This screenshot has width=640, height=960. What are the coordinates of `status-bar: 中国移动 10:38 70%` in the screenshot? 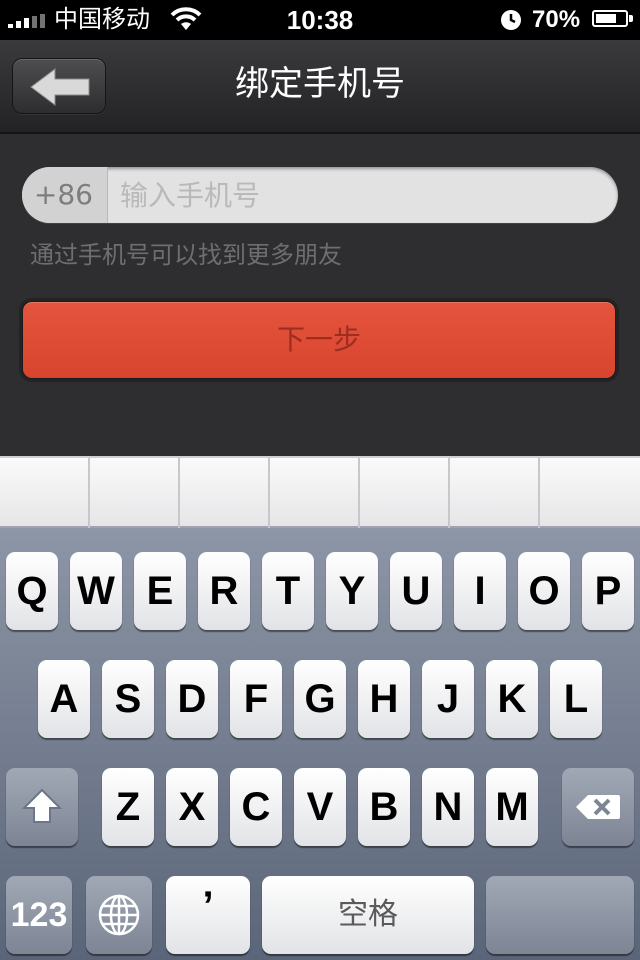 It's located at (320, 20).